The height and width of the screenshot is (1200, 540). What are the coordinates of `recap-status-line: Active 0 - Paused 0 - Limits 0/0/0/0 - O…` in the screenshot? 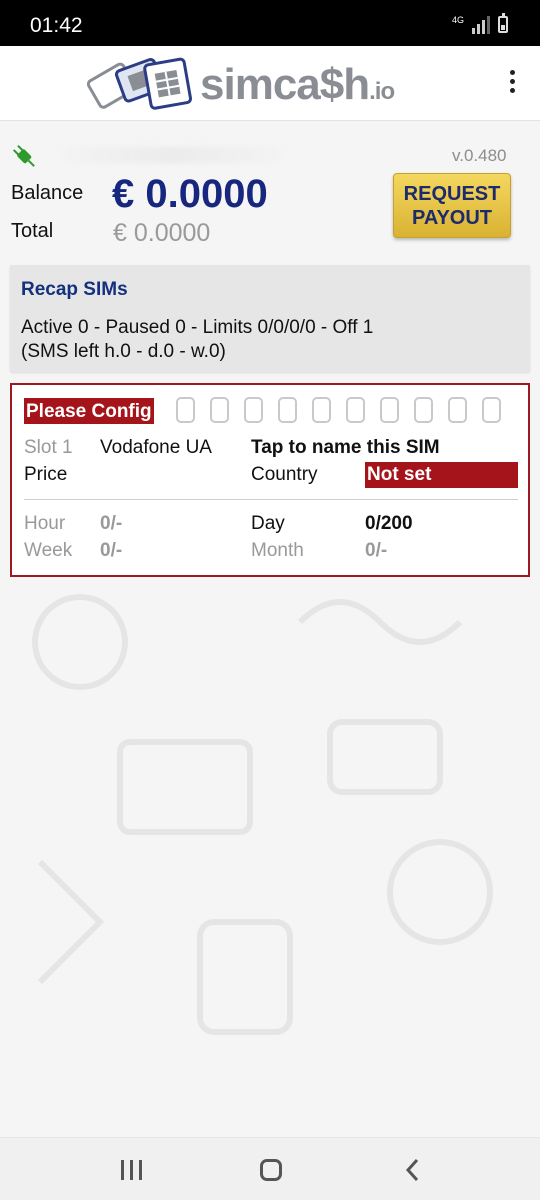 It's located at (197, 327).